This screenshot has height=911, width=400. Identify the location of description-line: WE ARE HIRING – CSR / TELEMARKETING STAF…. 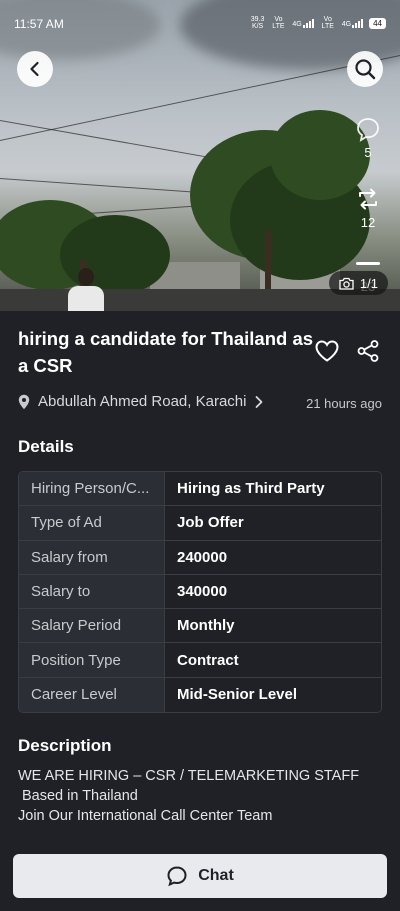
(189, 776).